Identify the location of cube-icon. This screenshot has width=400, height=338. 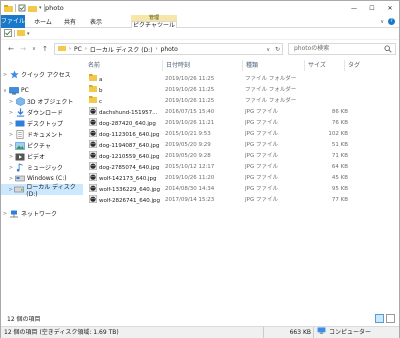
(20, 101).